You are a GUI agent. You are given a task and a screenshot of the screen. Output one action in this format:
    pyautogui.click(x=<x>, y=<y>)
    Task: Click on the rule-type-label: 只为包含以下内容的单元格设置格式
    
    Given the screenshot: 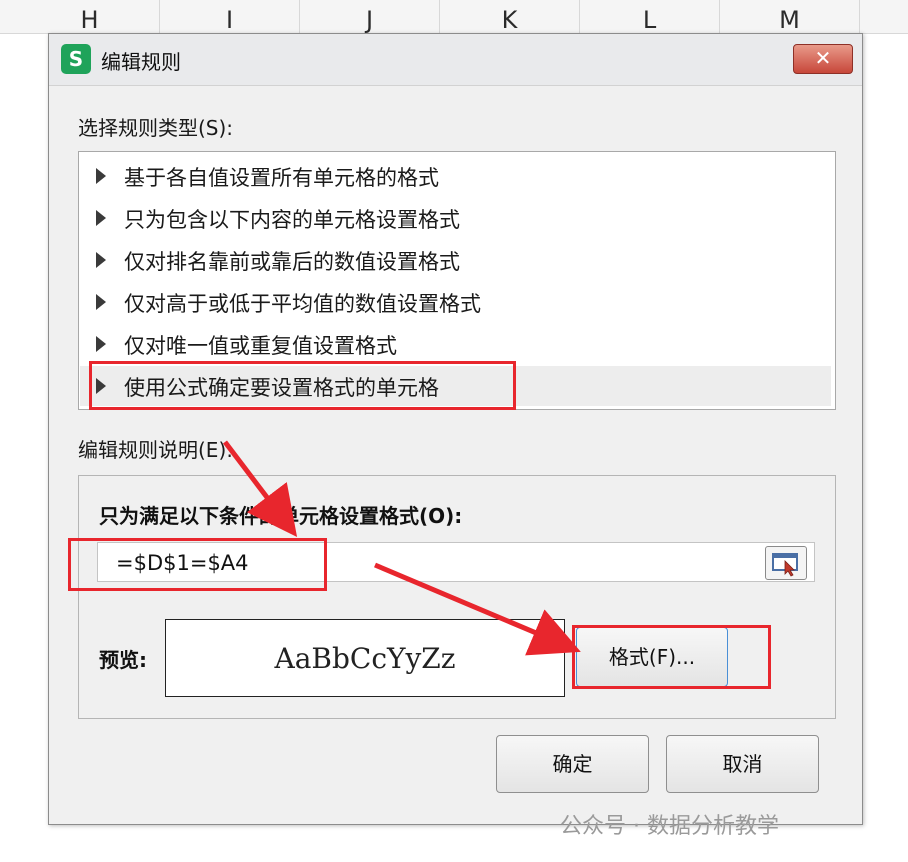 What is the action you would take?
    pyautogui.click(x=292, y=220)
    